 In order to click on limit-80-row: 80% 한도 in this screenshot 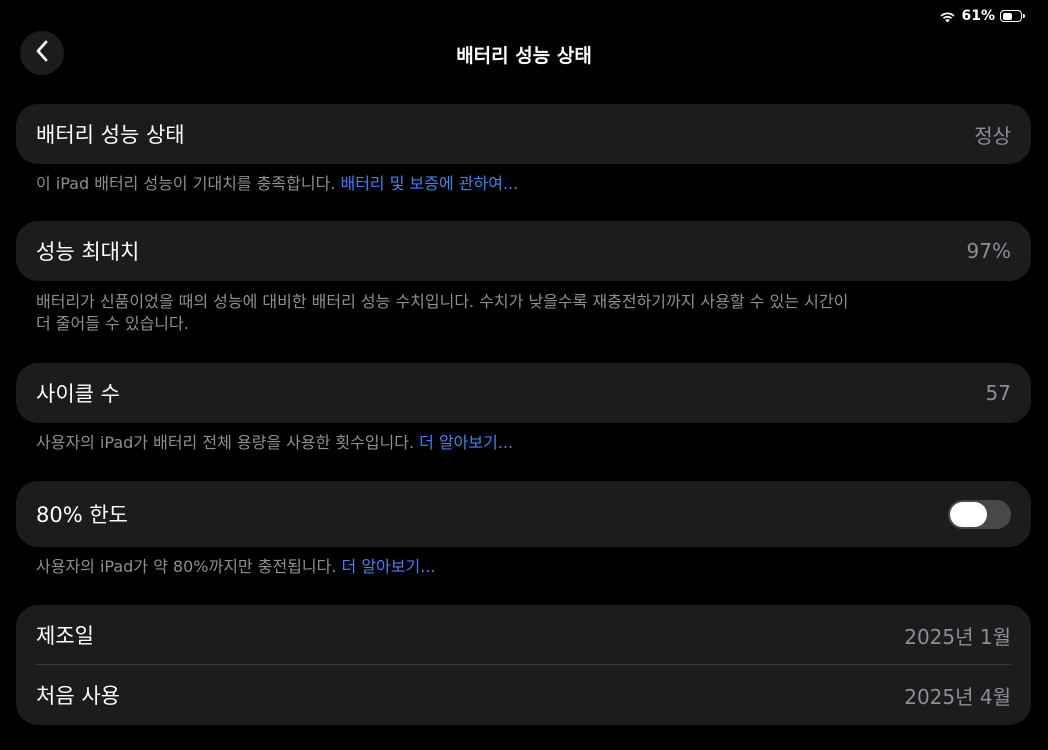, I will do `click(523, 514)`.